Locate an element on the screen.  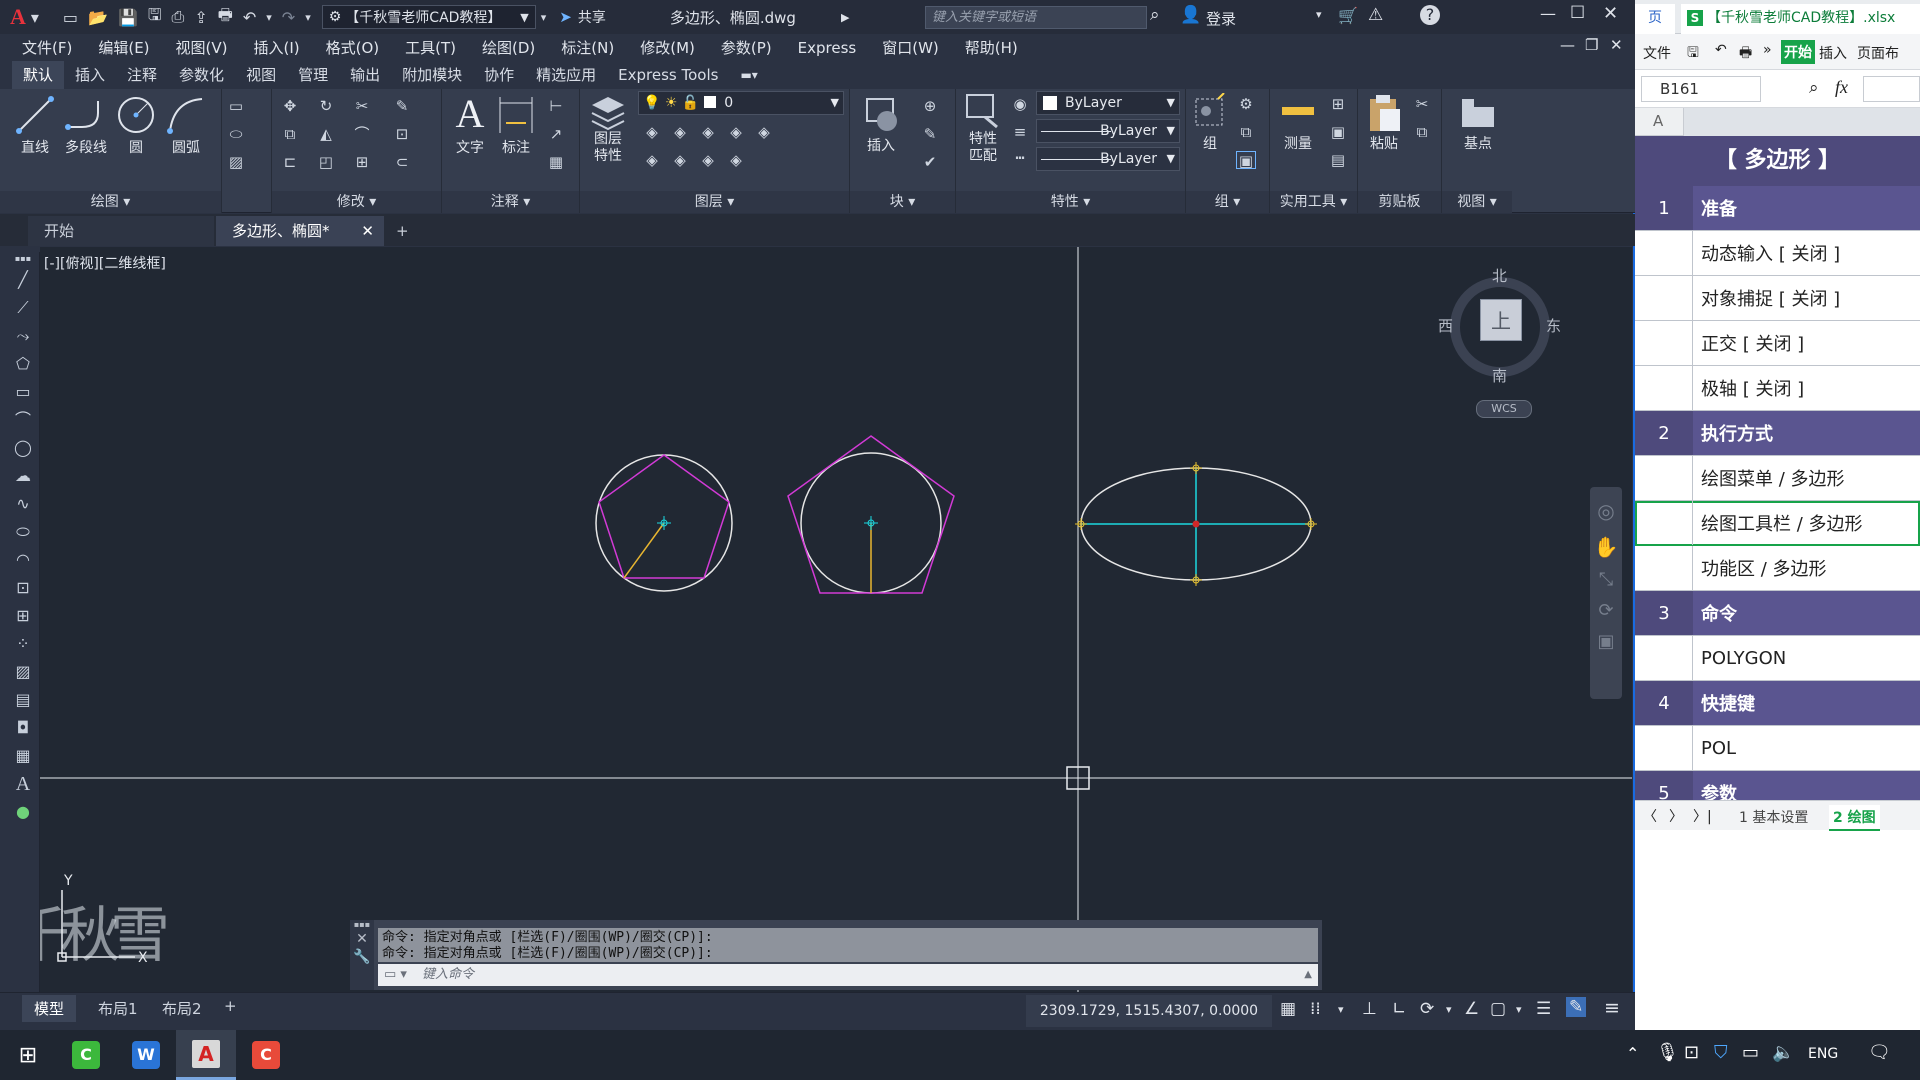
list-item: 绘图工具栏 / 多边形 is located at coordinates (1777, 523).